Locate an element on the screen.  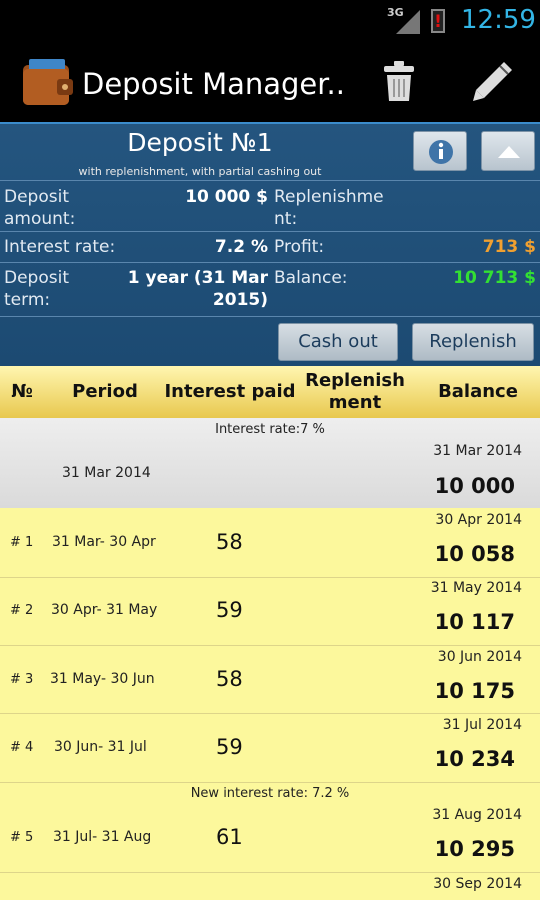
col-header-number: № is located at coordinates (22, 392).